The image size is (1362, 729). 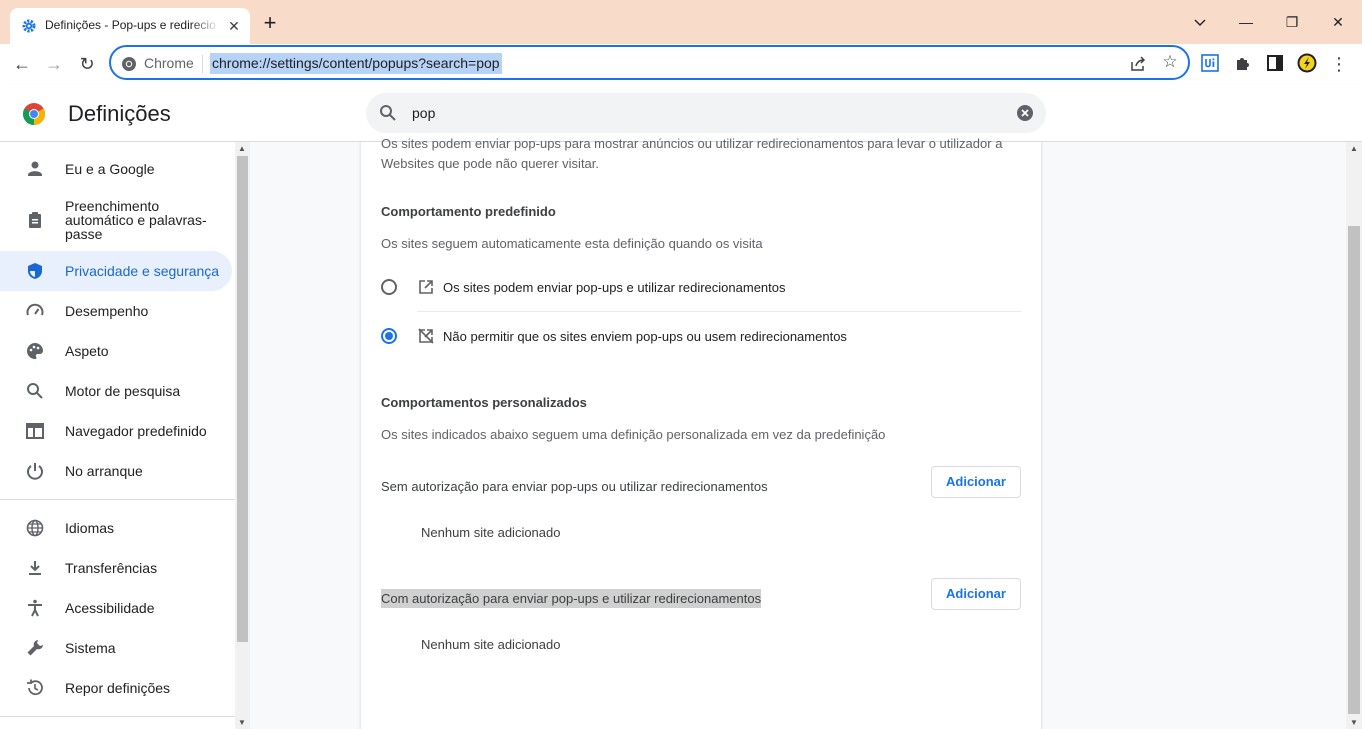 I want to click on sidebar-item-you-and-google: Eu e a Google, so click(x=116, y=169).